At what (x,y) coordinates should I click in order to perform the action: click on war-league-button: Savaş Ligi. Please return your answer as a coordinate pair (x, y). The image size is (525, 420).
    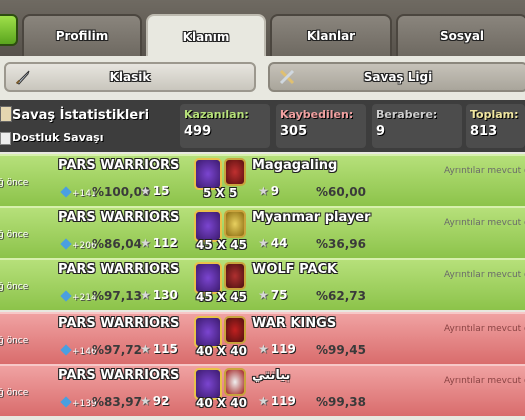
    Looking at the image, I should click on (396, 77).